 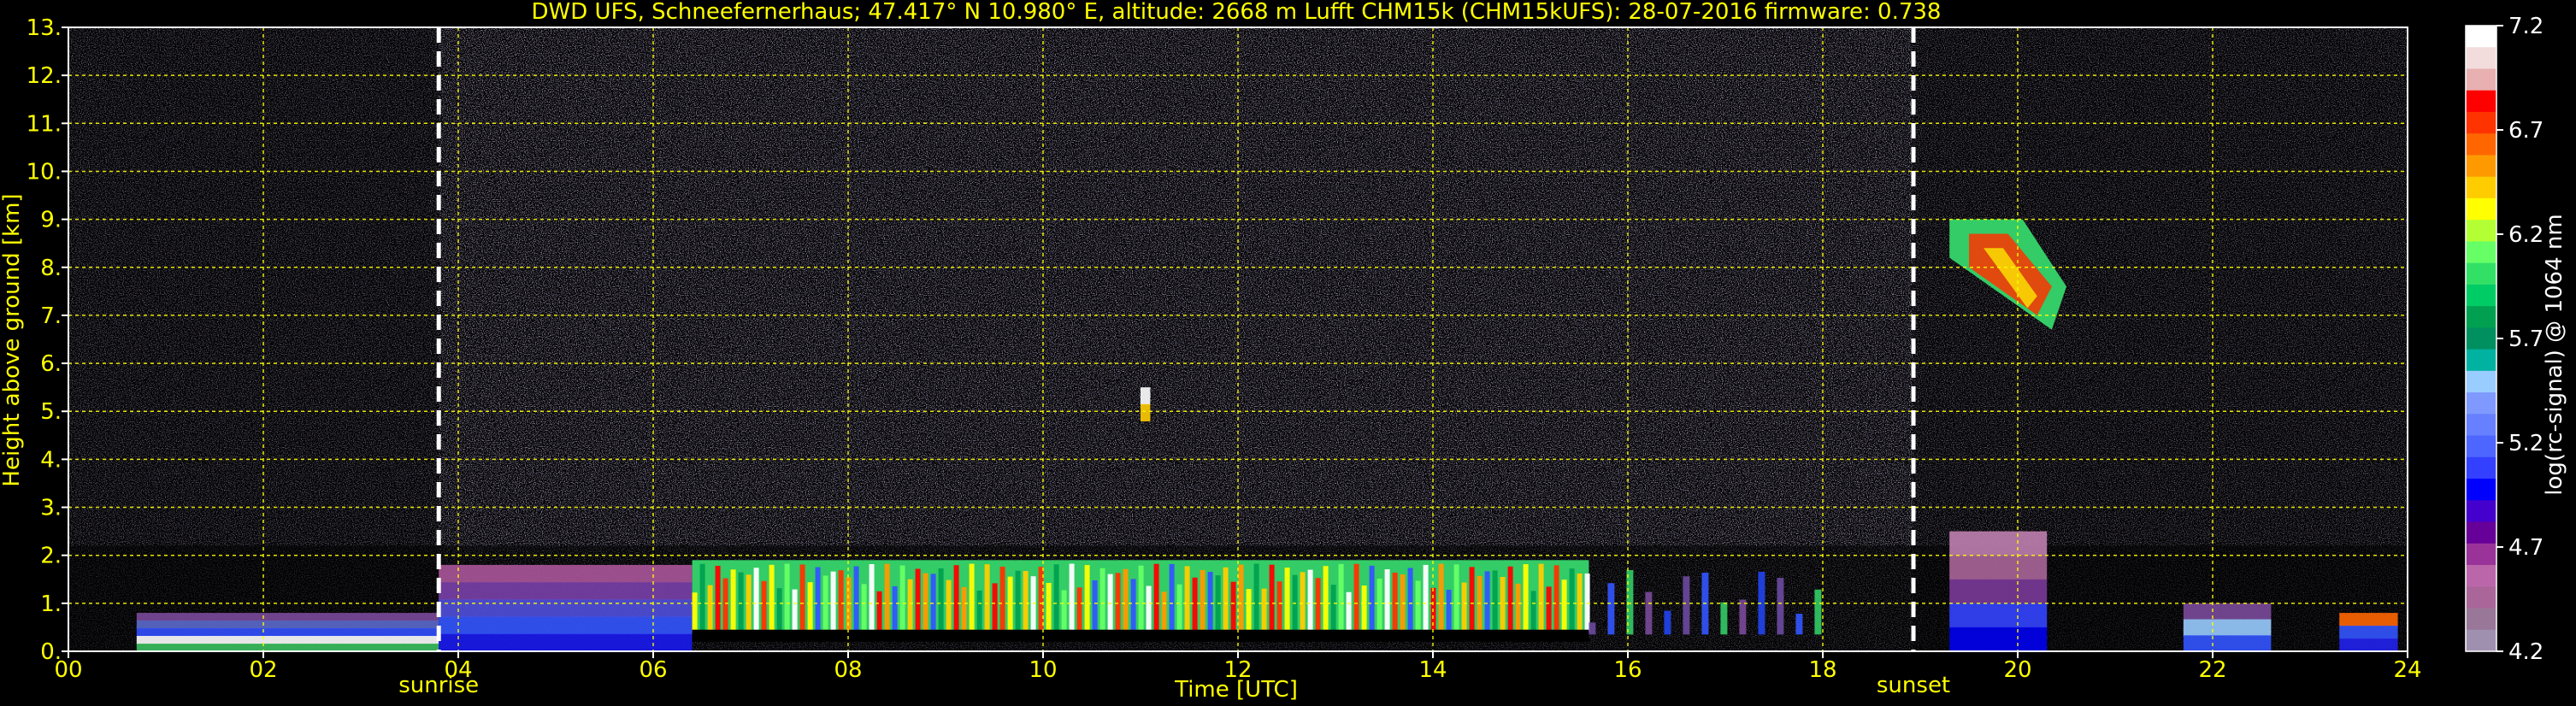 What do you see at coordinates (1627, 670) in the screenshot?
I see `x-tick-label: 16` at bounding box center [1627, 670].